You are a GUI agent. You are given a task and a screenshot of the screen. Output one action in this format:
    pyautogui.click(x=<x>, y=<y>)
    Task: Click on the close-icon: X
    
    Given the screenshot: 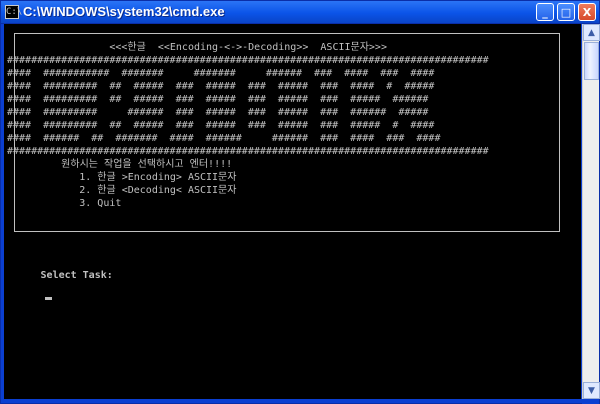 What is the action you would take?
    pyautogui.click(x=587, y=12)
    